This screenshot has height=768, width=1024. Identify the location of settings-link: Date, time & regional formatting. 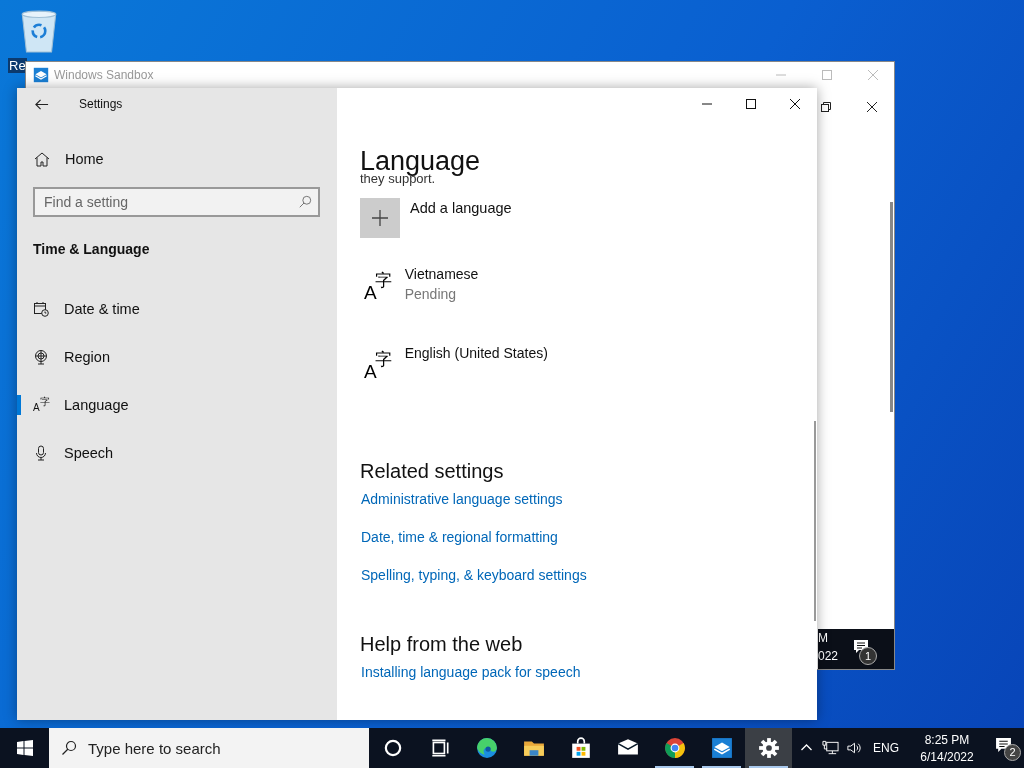
(459, 537).